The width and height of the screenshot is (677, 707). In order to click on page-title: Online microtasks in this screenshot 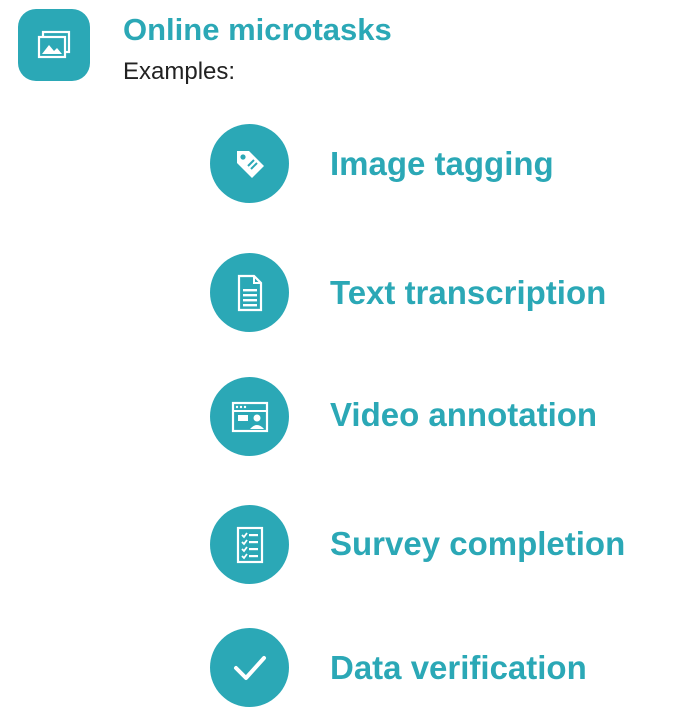, I will do `click(257, 29)`.